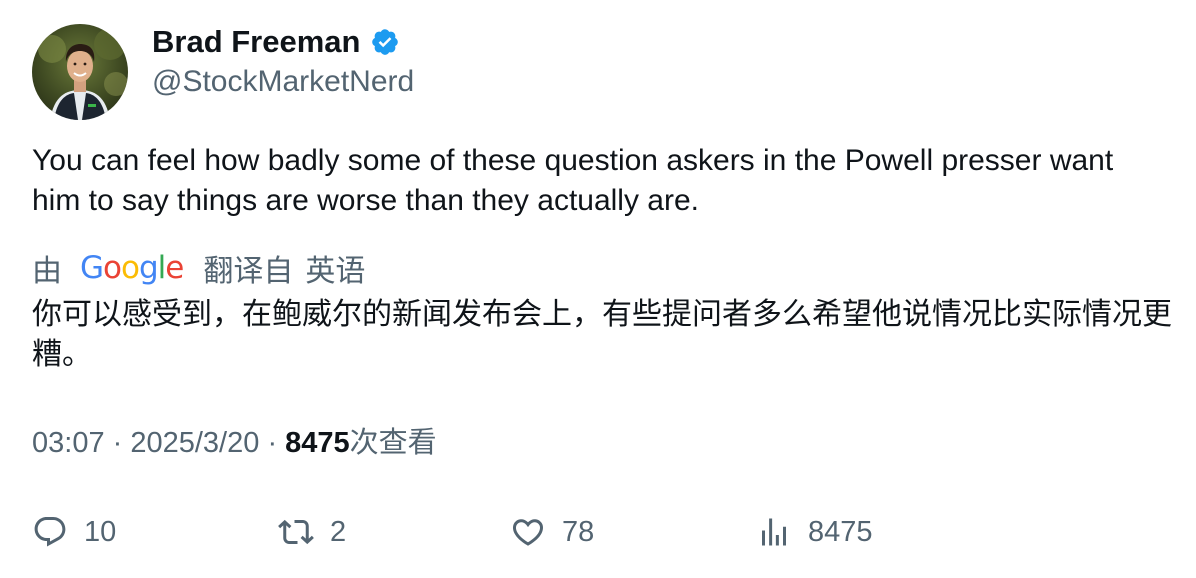  What do you see at coordinates (296, 532) in the screenshot?
I see `retweet-icon` at bounding box center [296, 532].